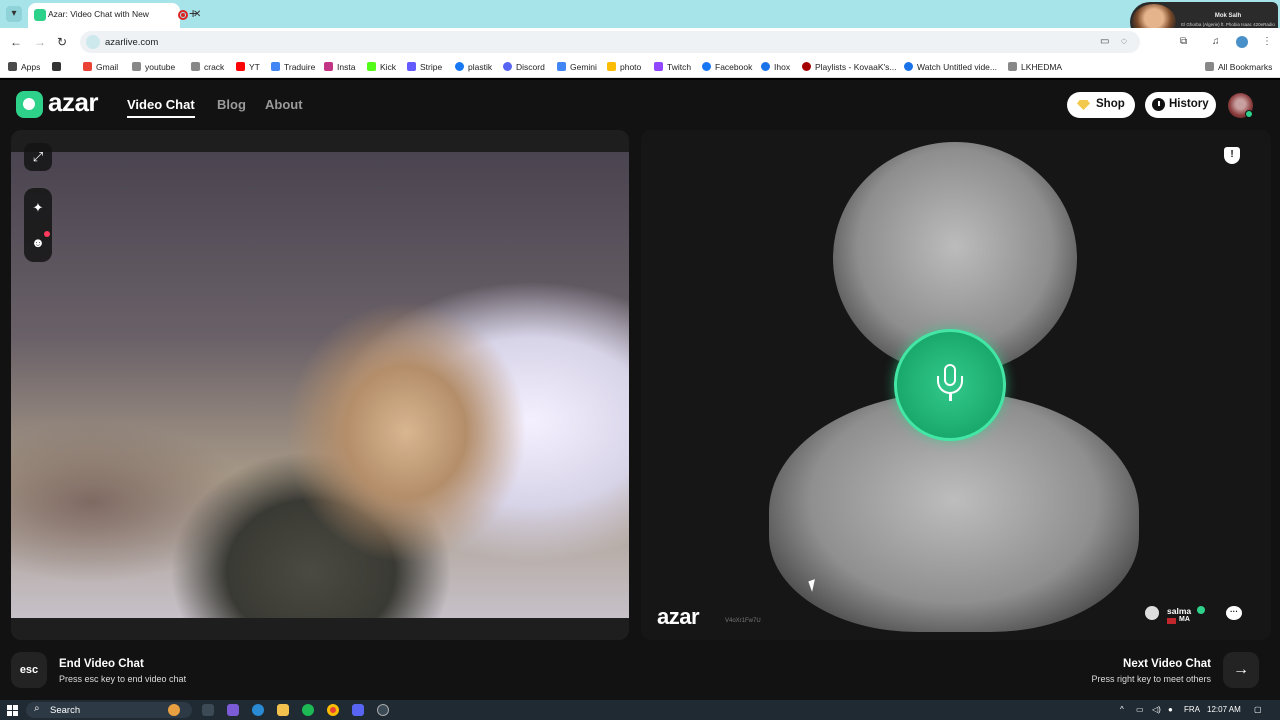  Describe the element at coordinates (1242, 42) in the screenshot. I see `profile-avatar-icon` at that location.